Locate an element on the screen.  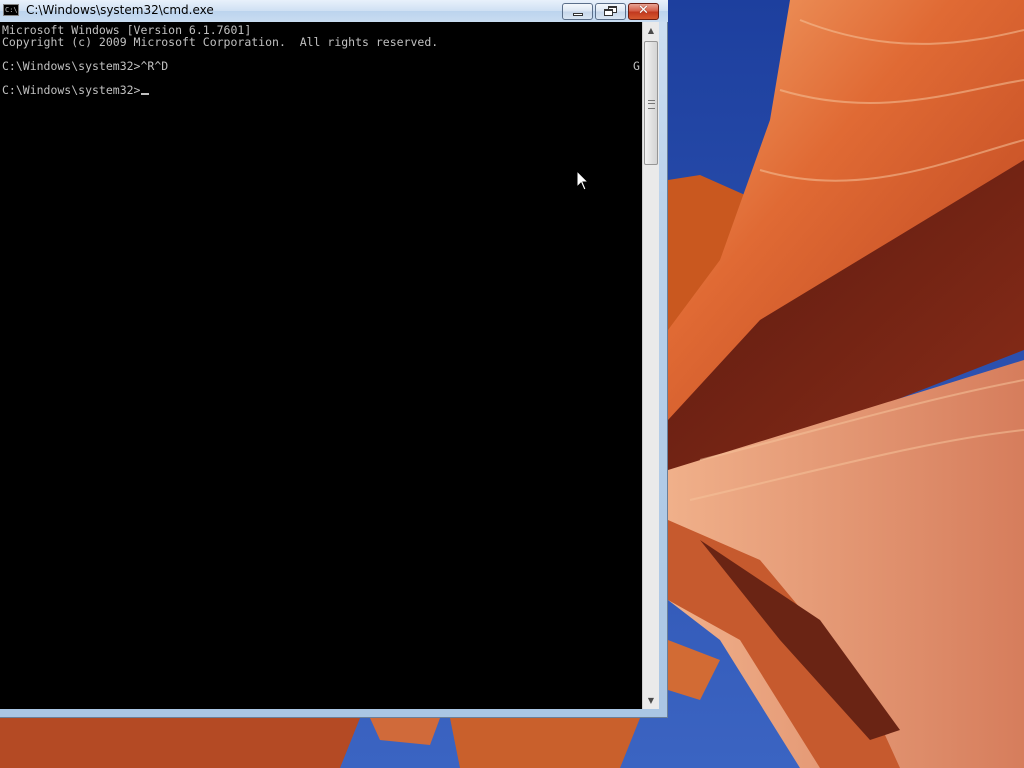
mouse-pointer-icon is located at coordinates (583, 180).